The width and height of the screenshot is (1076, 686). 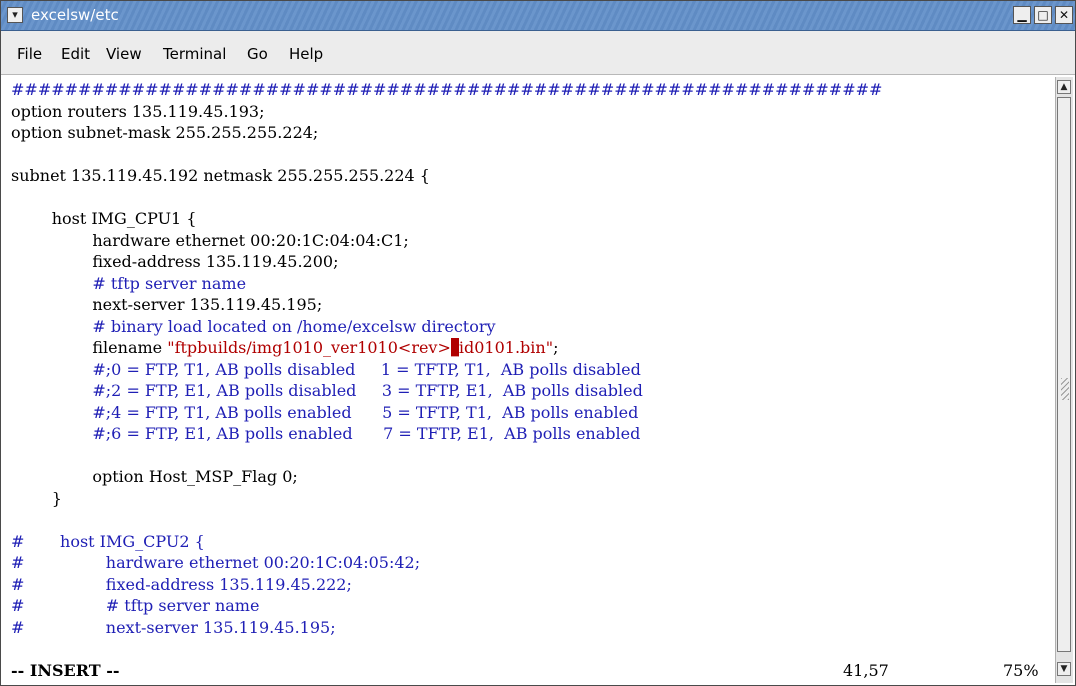 I want to click on editor-line: # fixed-address 135.119.45.222;, so click(x=181, y=585).